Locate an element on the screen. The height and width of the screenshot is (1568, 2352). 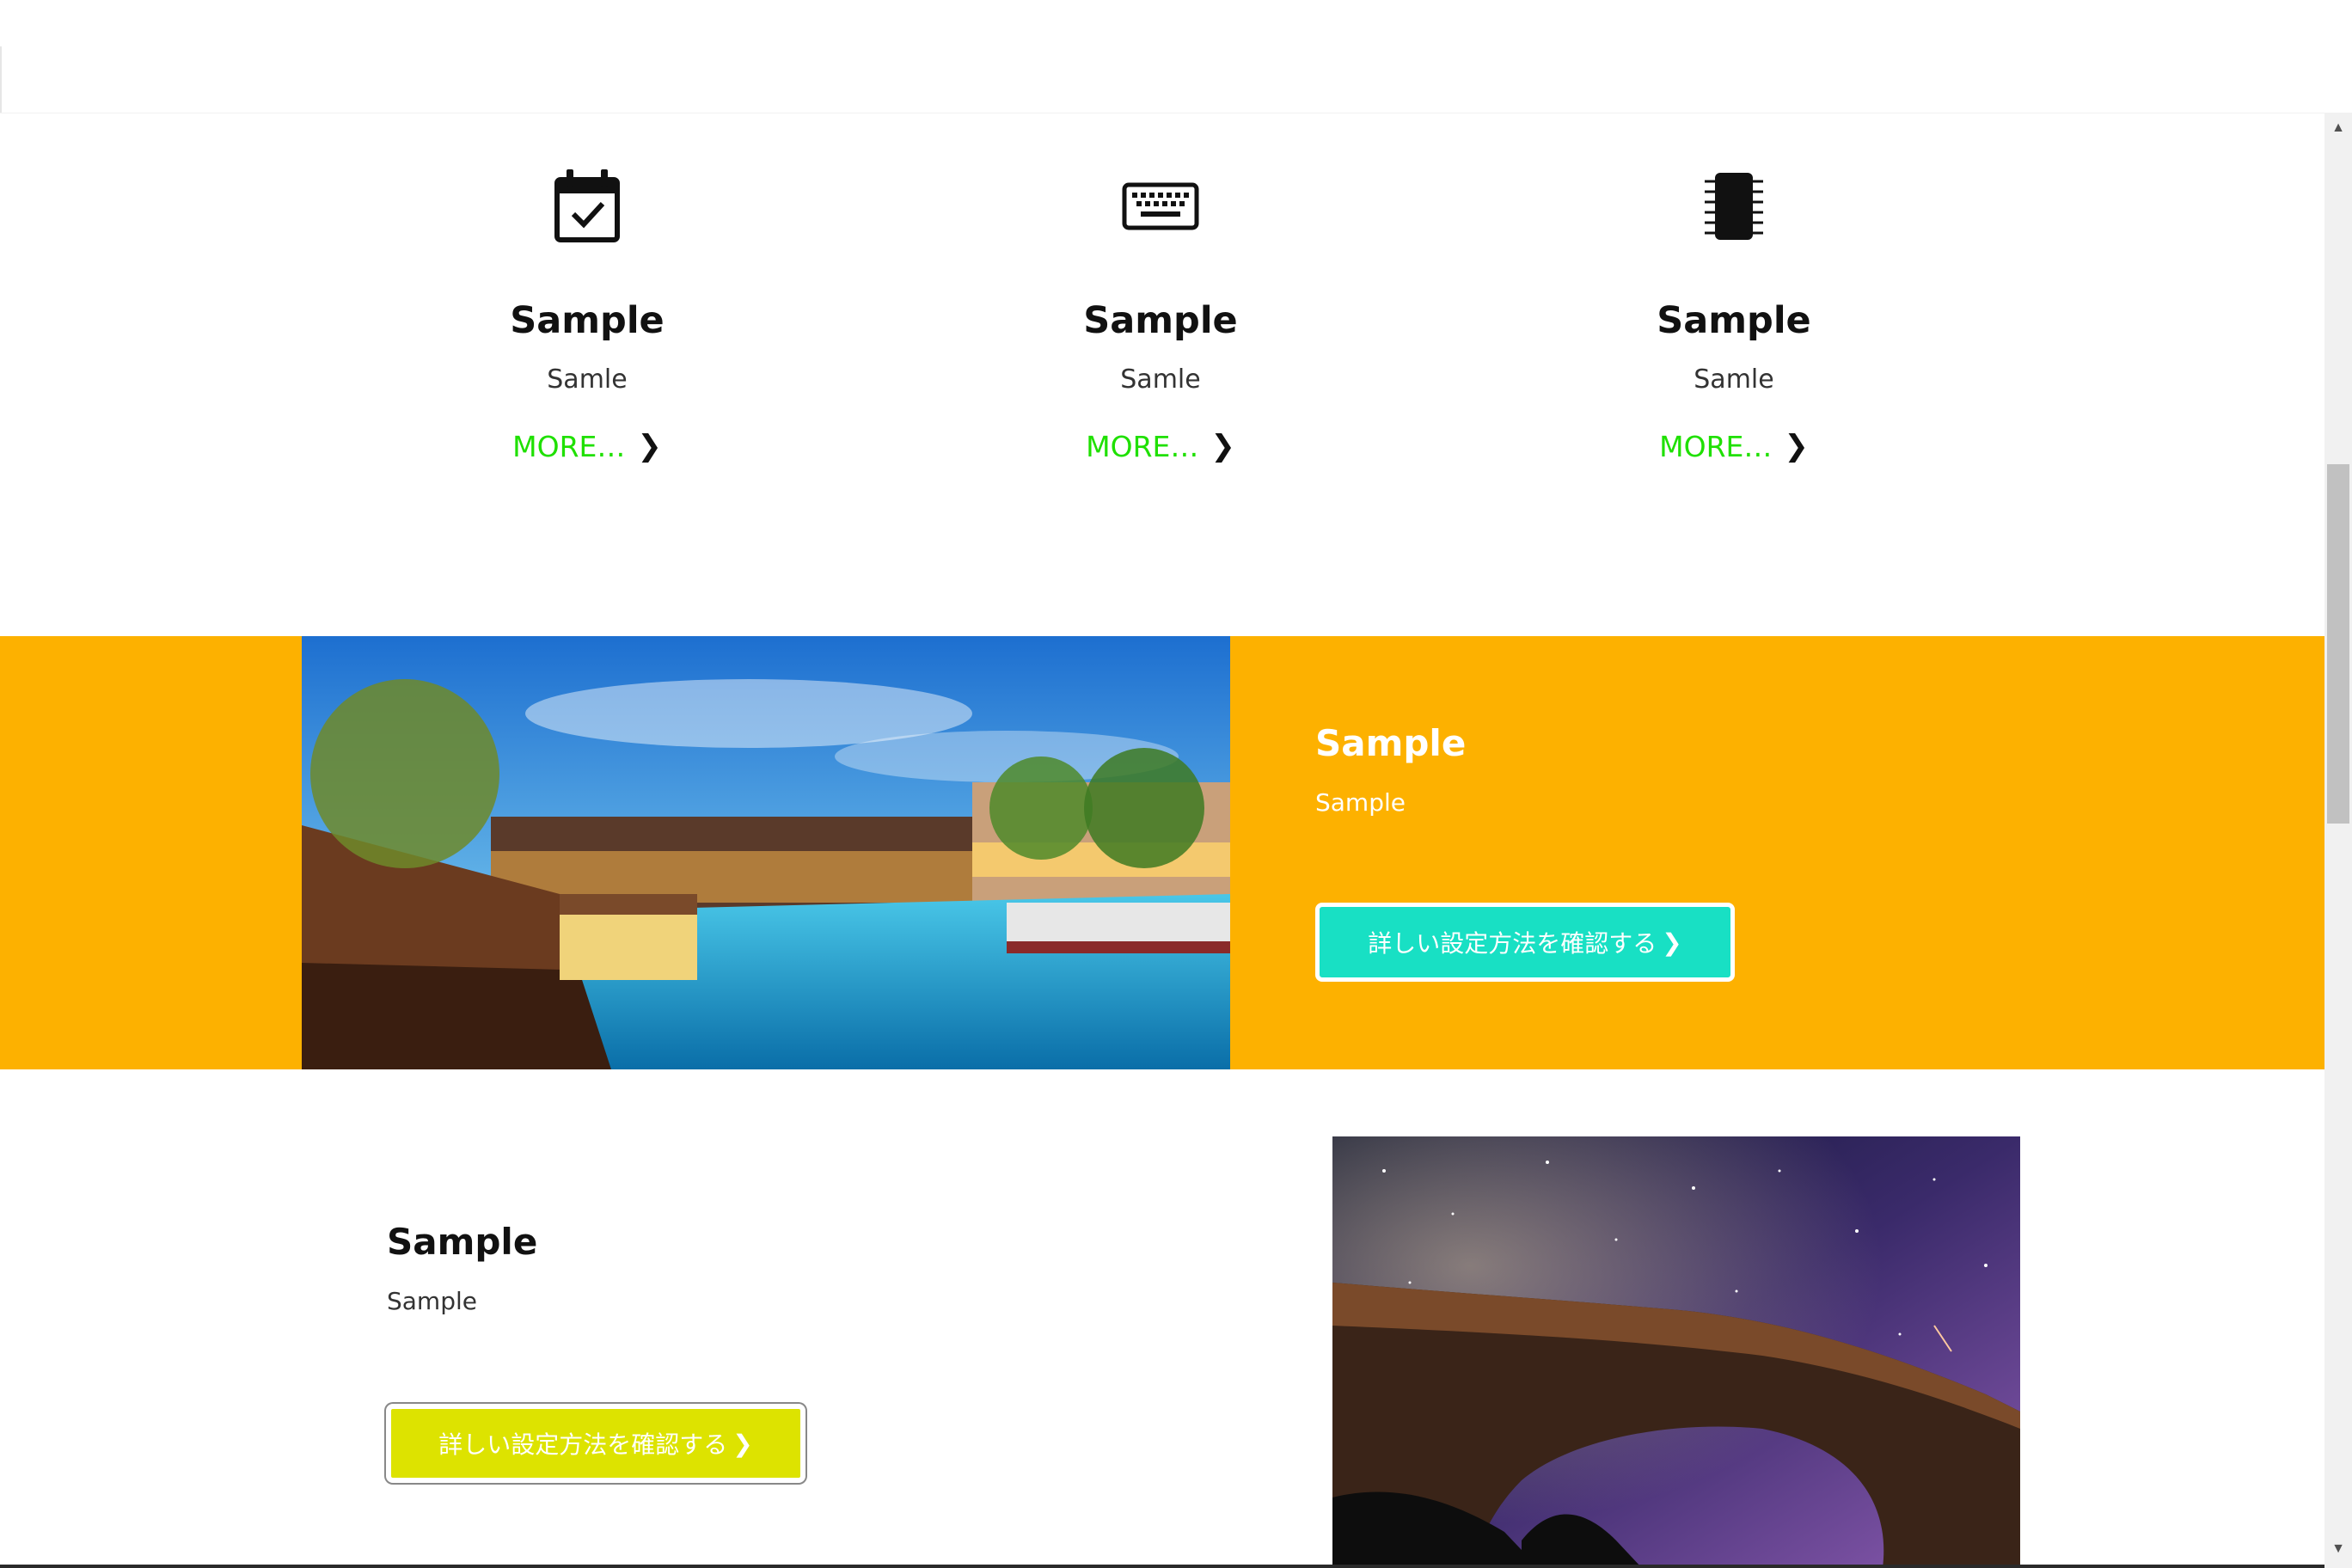
band-text: Sample Sample is located at coordinates (1390, 769).